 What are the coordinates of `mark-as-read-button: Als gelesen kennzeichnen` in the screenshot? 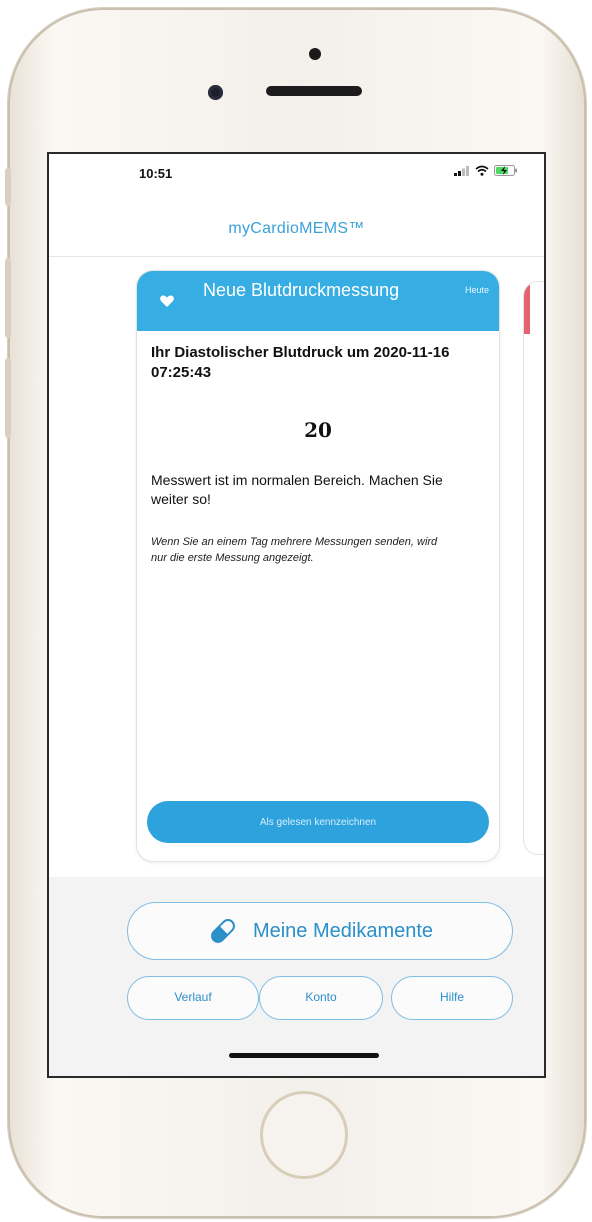 It's located at (318, 822).